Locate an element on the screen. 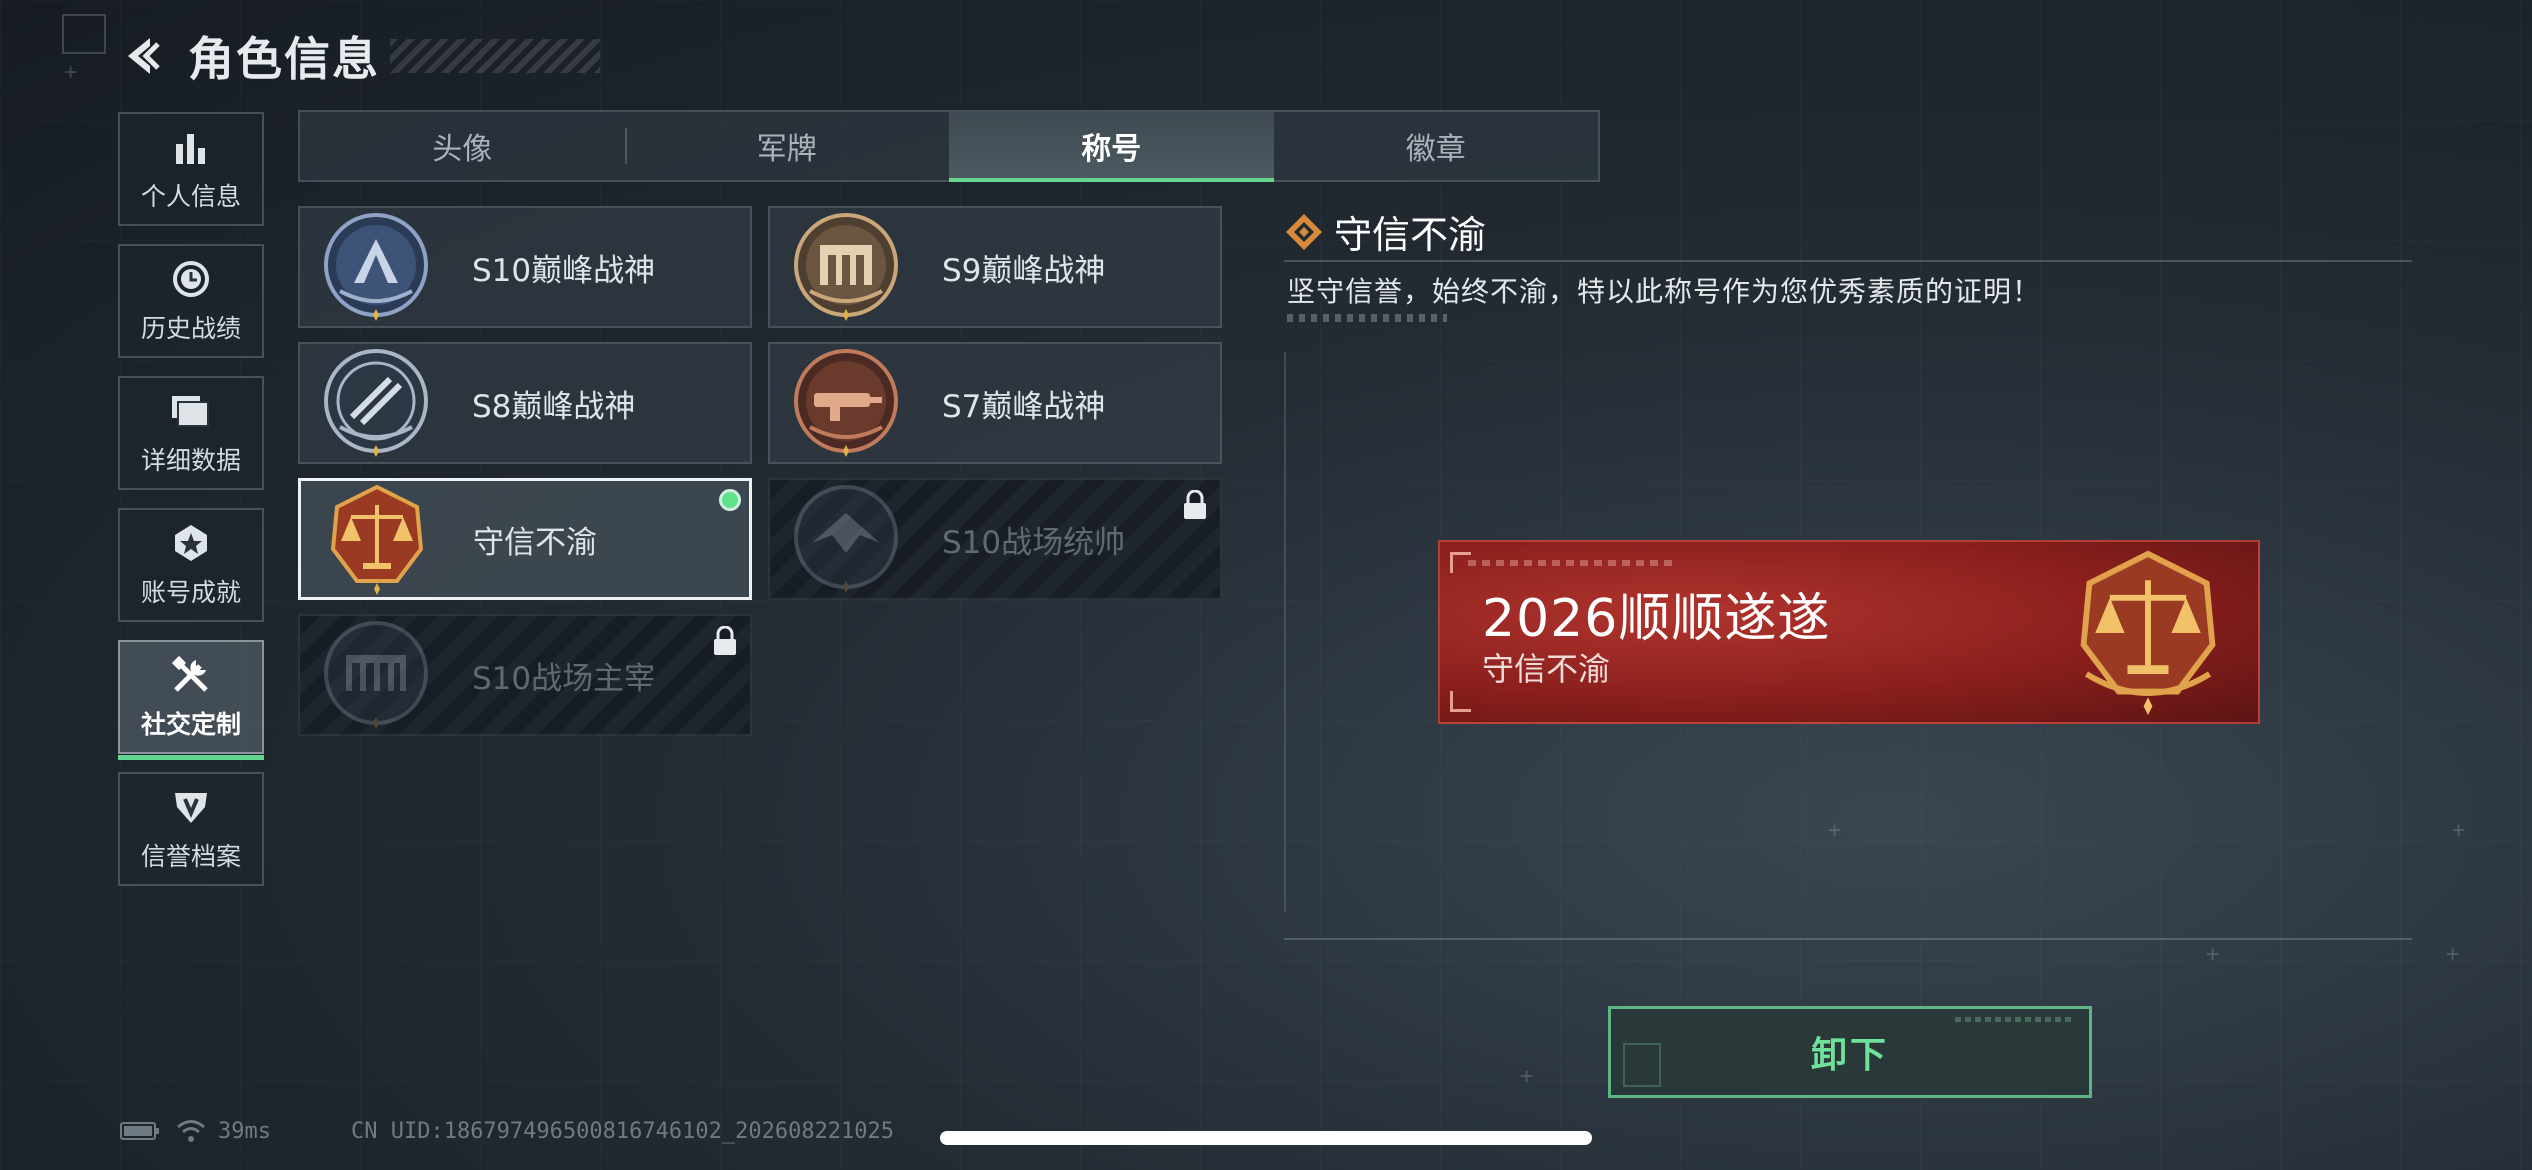 The height and width of the screenshot is (1170, 2532). title-card-s9-peak: S9巅峰战神 is located at coordinates (995, 267).